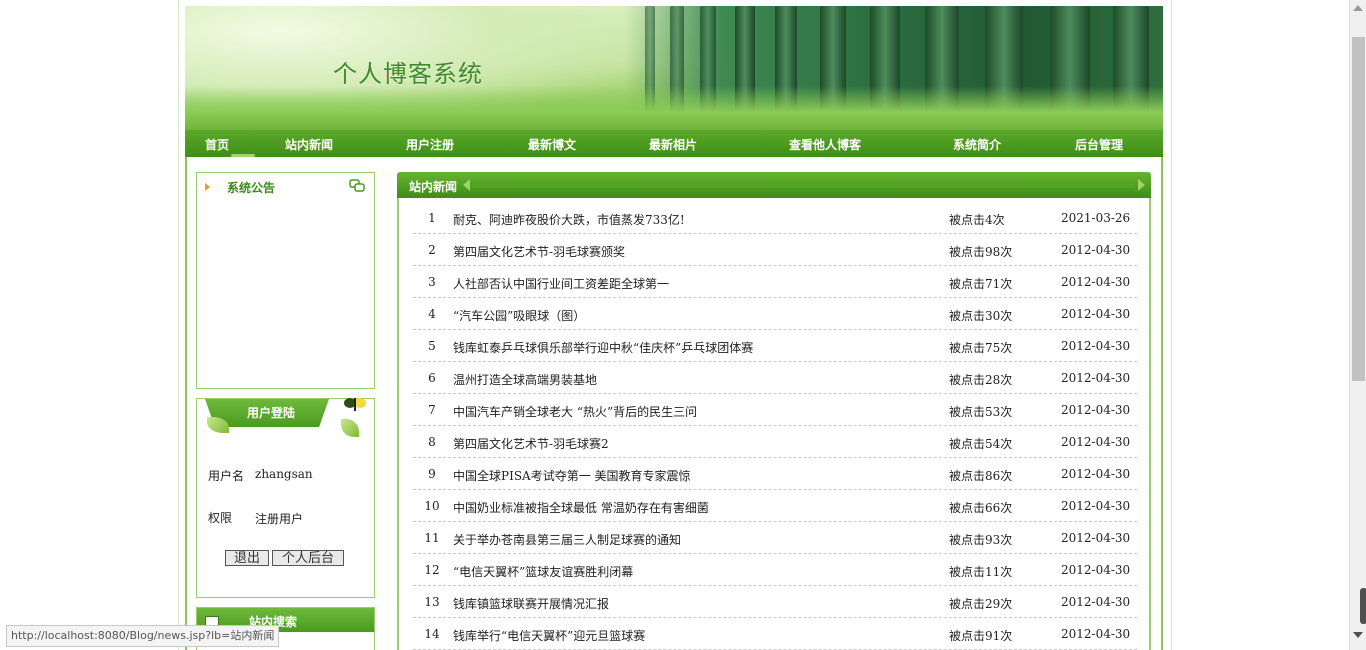 This screenshot has height=650, width=1366. Describe the element at coordinates (430, 144) in the screenshot. I see `nav-item-3: 用户注册` at that location.